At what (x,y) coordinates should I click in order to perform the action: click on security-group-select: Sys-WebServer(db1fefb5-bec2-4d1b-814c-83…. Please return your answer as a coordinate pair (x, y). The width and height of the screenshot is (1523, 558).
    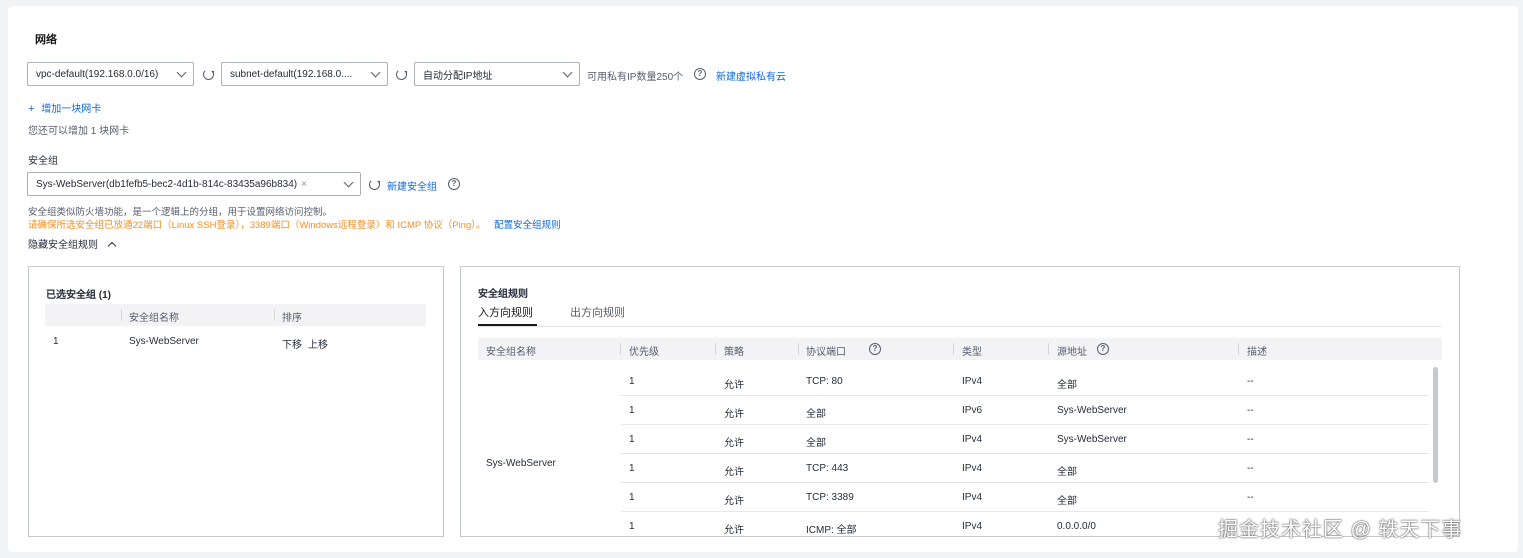
    Looking at the image, I should click on (194, 184).